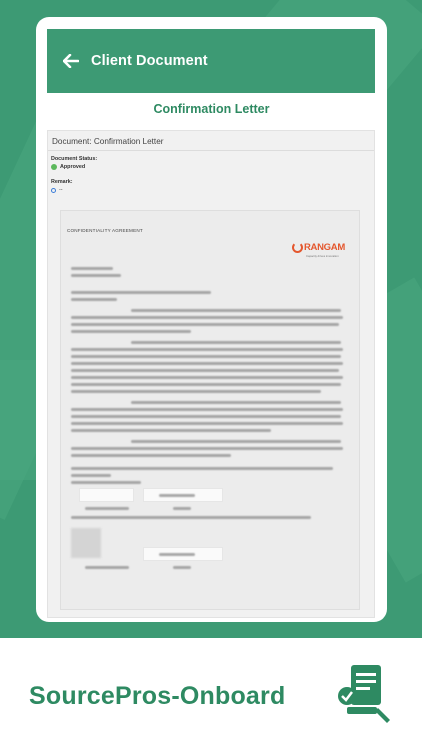 This screenshot has height=750, width=422. I want to click on status-badge: Approved, so click(212, 167).